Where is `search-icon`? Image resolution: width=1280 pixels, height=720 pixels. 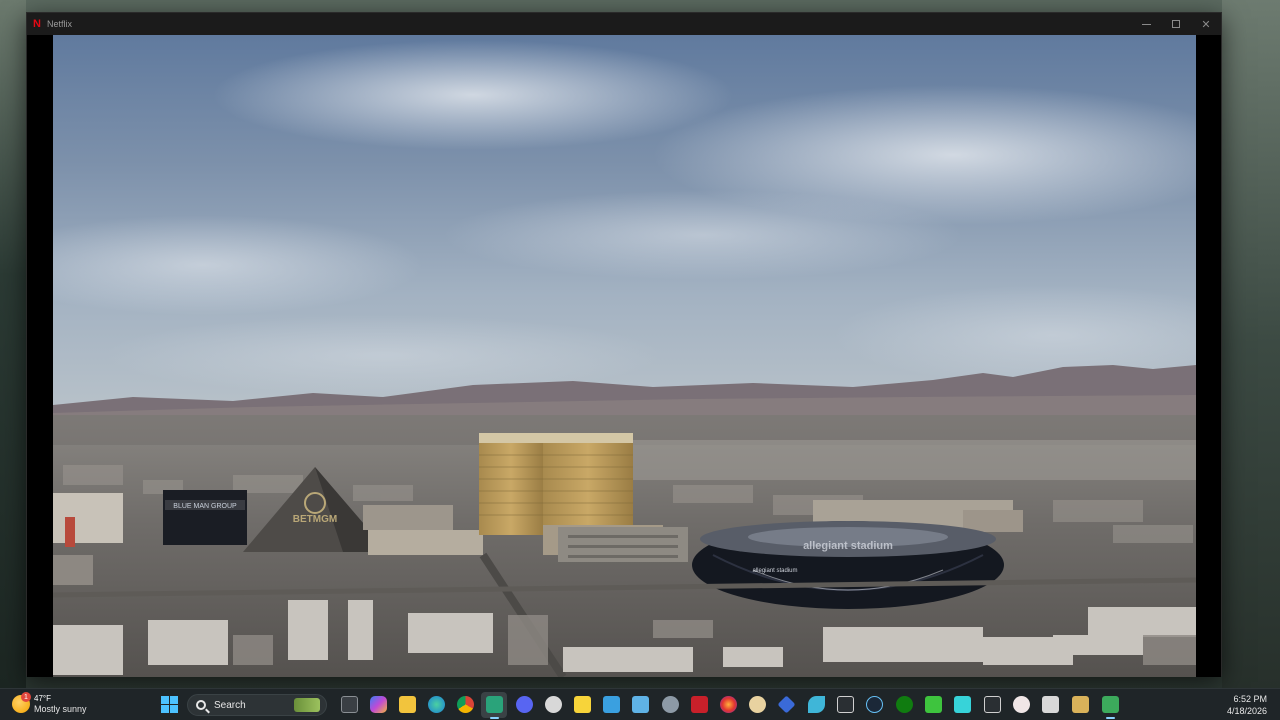
search-icon is located at coordinates (201, 705).